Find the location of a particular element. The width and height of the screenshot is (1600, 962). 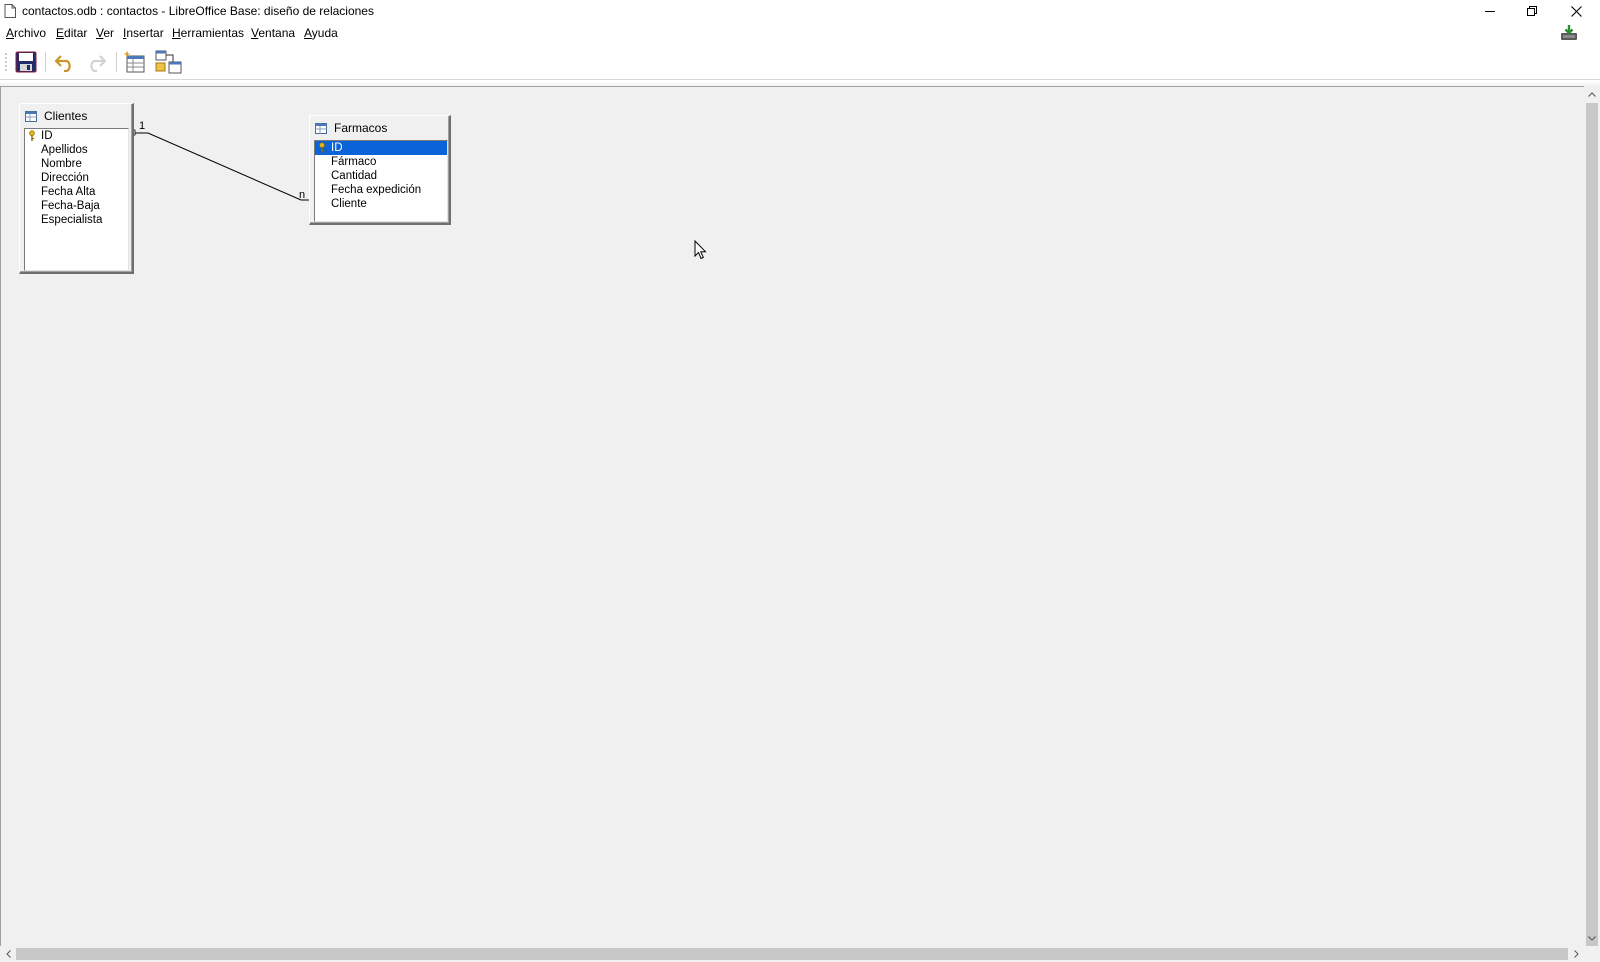

scroll-left-button is located at coordinates (8, 954).